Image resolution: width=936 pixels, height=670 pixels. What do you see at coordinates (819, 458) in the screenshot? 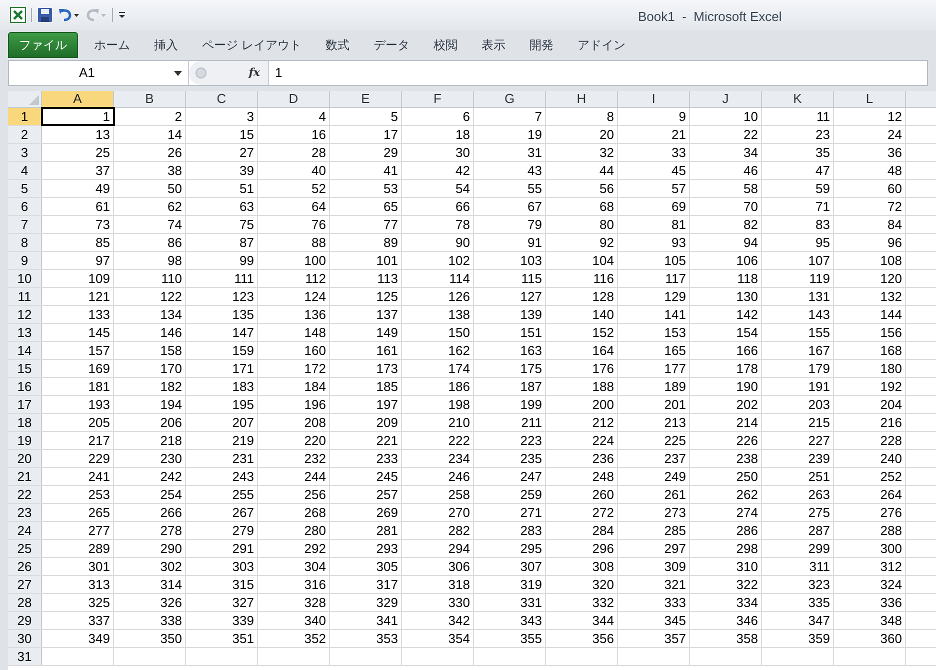
I see `table-cell: 239` at bounding box center [819, 458].